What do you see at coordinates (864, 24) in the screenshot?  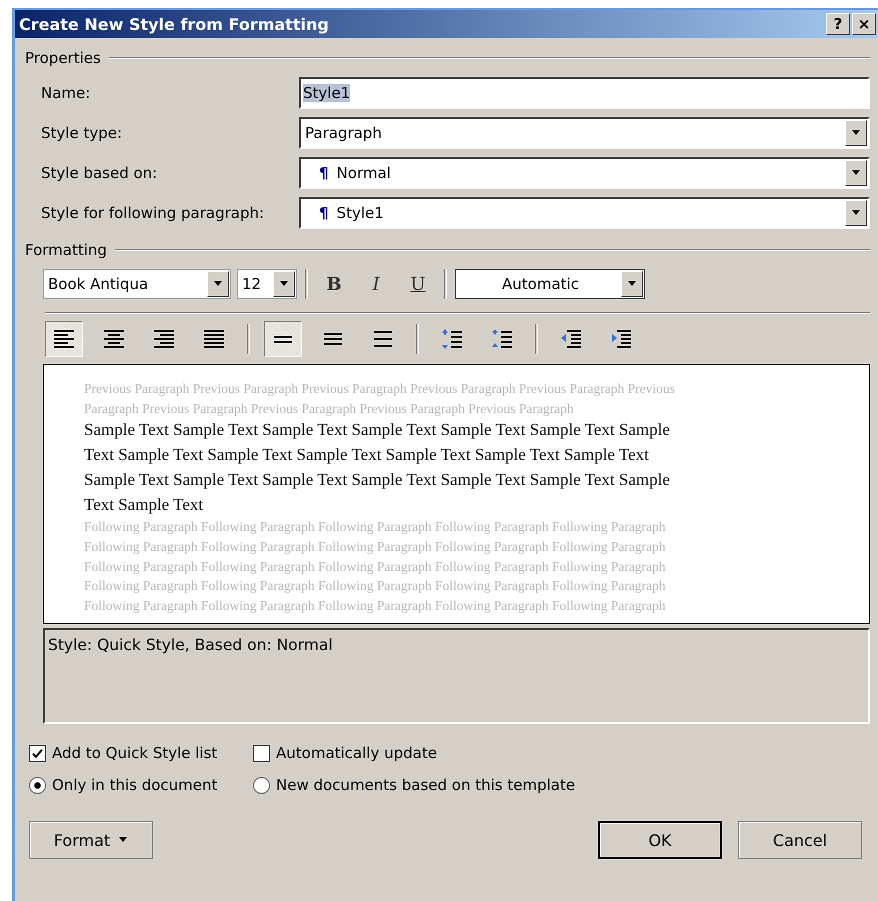 I see `close-button: ×` at bounding box center [864, 24].